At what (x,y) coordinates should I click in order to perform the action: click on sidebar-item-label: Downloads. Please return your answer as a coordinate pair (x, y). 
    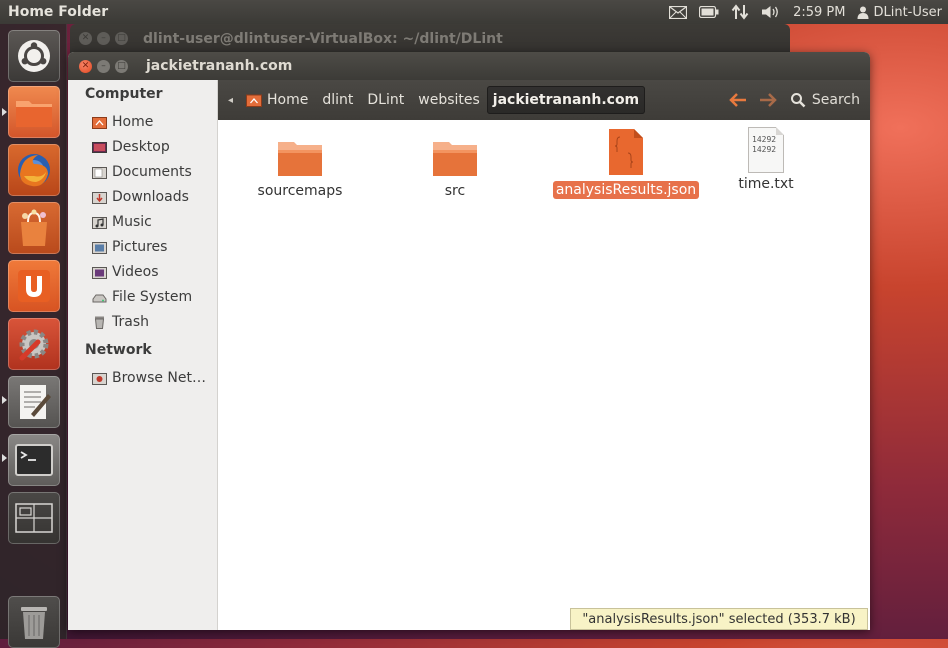
    Looking at the image, I should click on (150, 197).